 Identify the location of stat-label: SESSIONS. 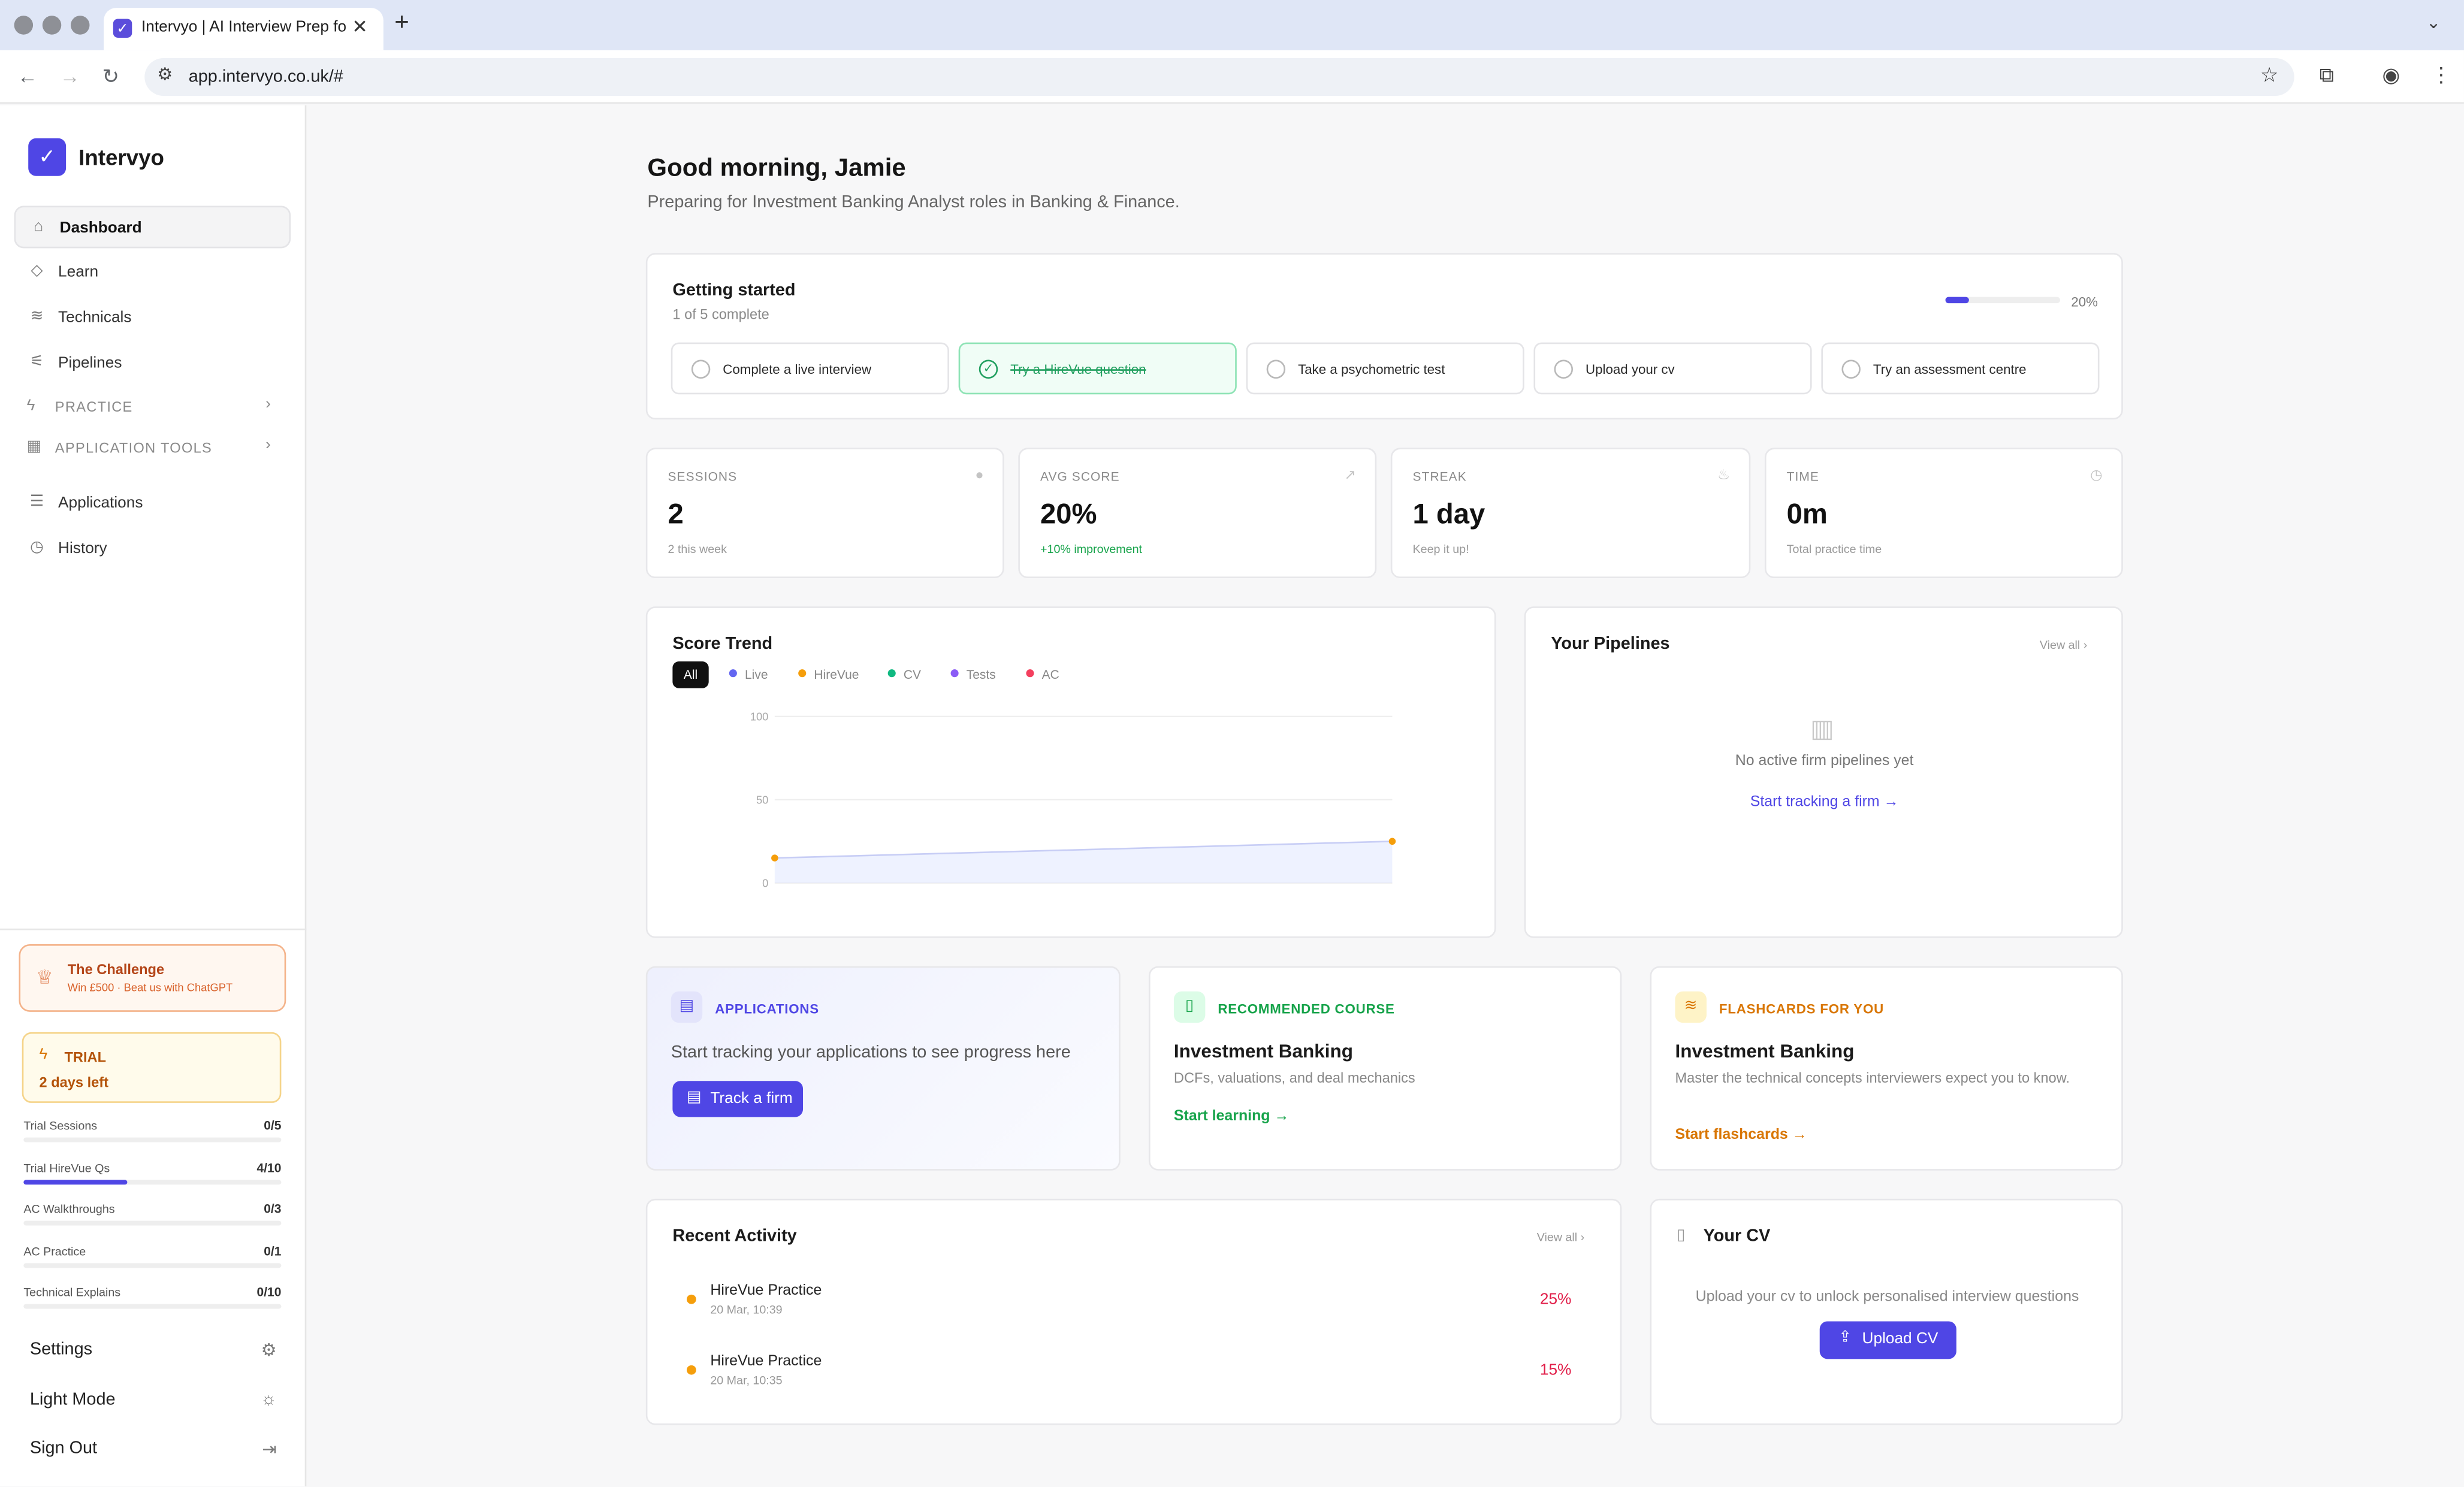
(703, 477).